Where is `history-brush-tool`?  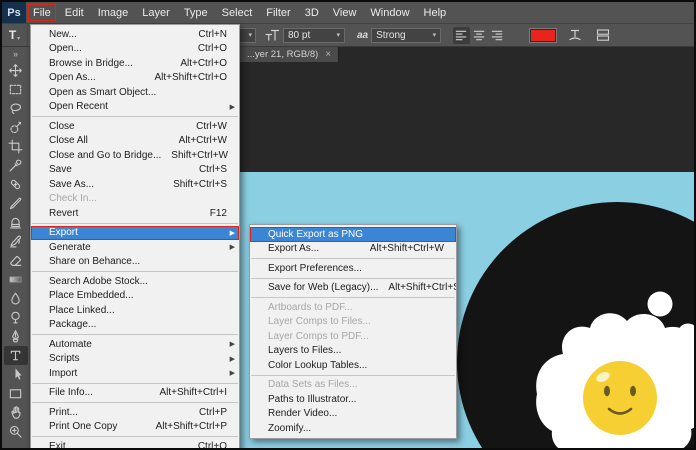 history-brush-tool is located at coordinates (16, 241).